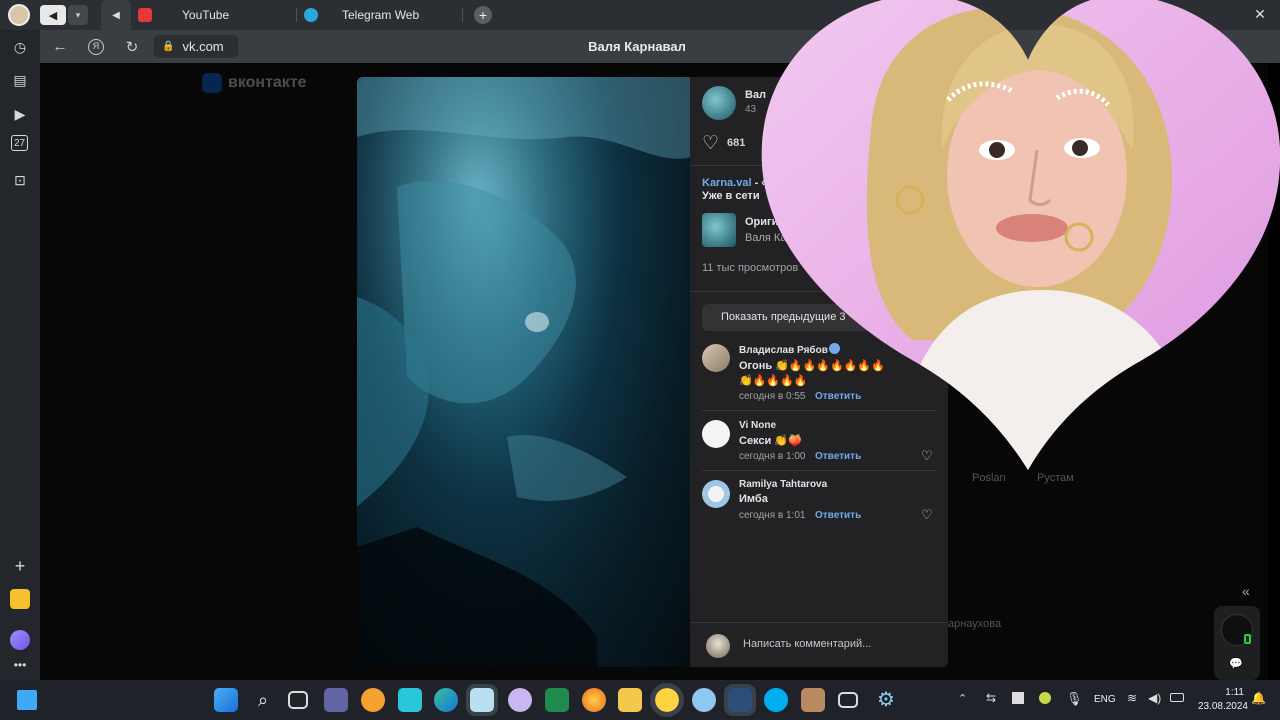 Image resolution: width=1280 pixels, height=720 pixels. I want to click on speaker-icon: ◀, so click(116, 15).